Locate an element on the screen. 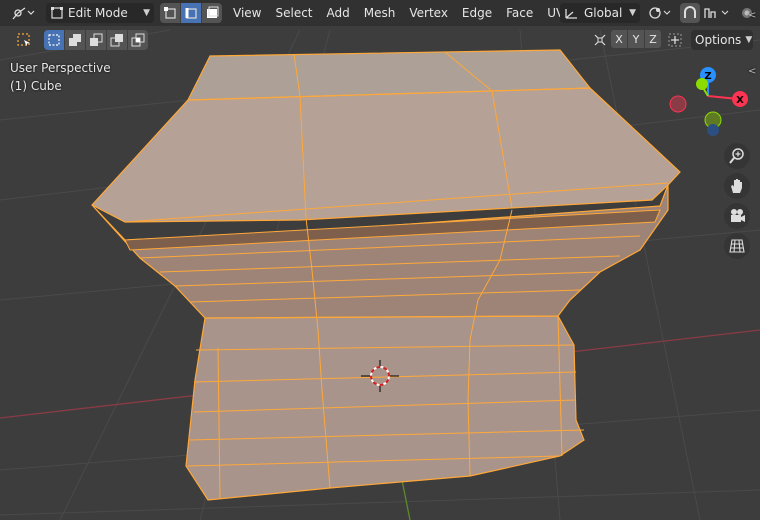  mirror-icon is located at coordinates (600, 40).